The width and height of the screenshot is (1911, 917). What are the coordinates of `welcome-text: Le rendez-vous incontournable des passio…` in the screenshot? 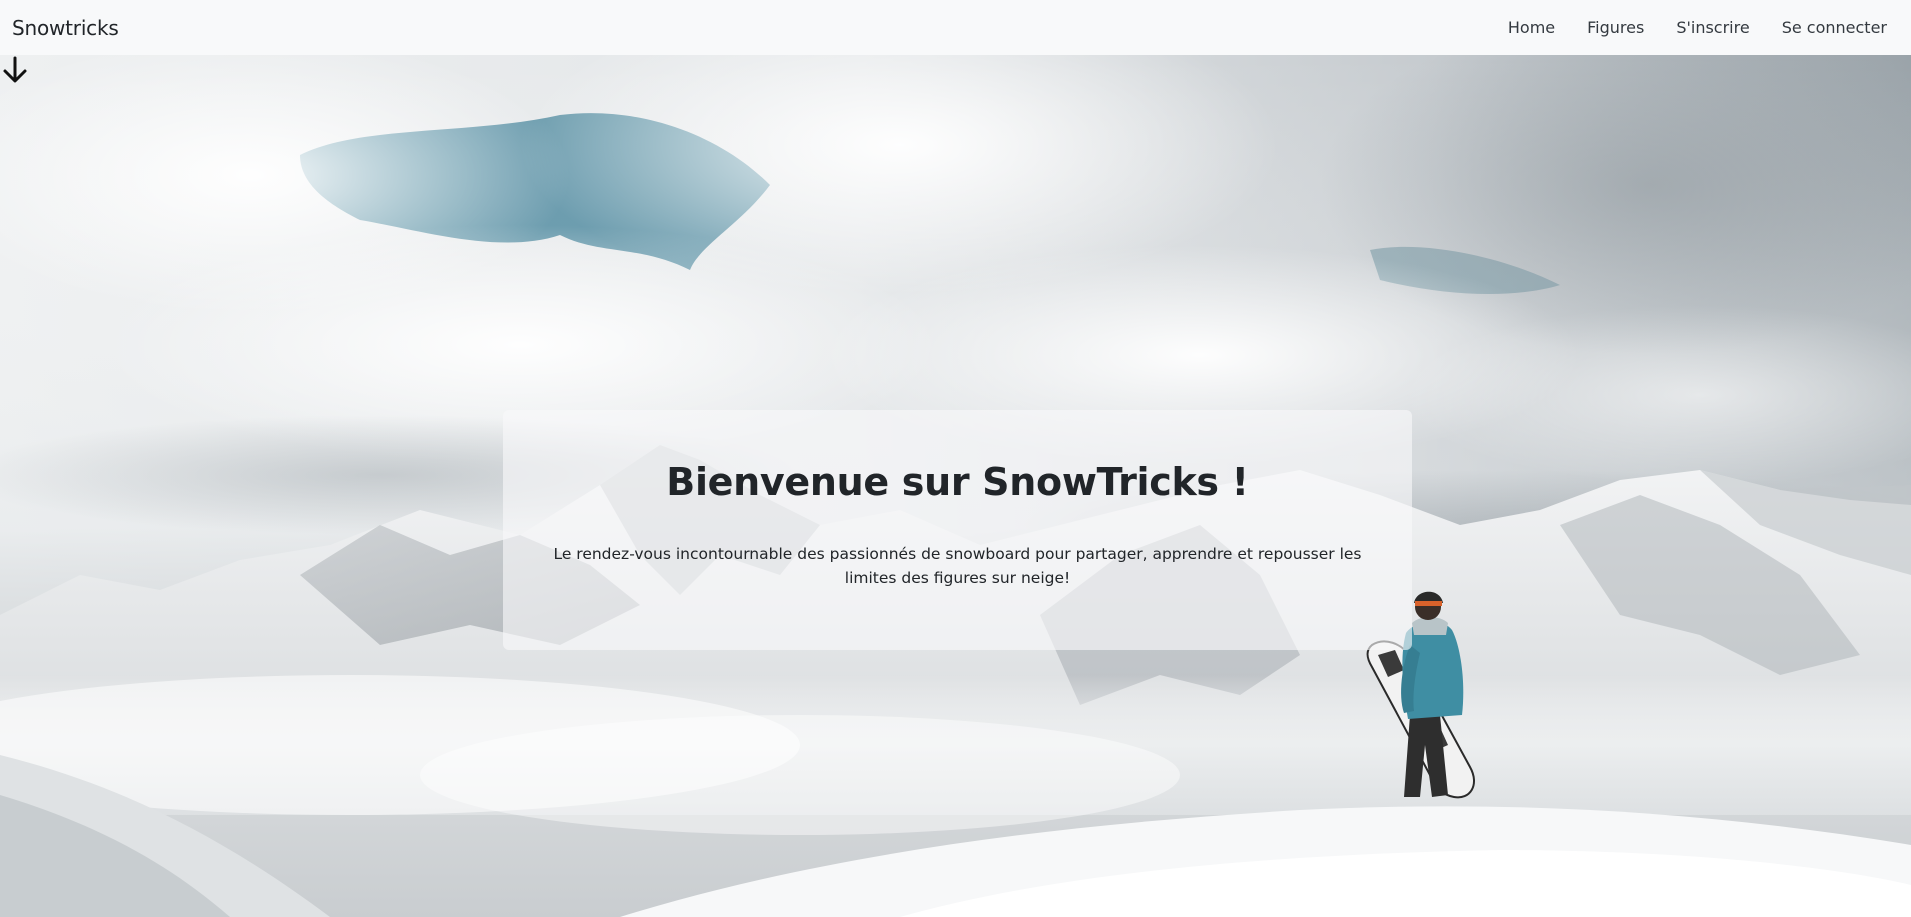 It's located at (957, 566).